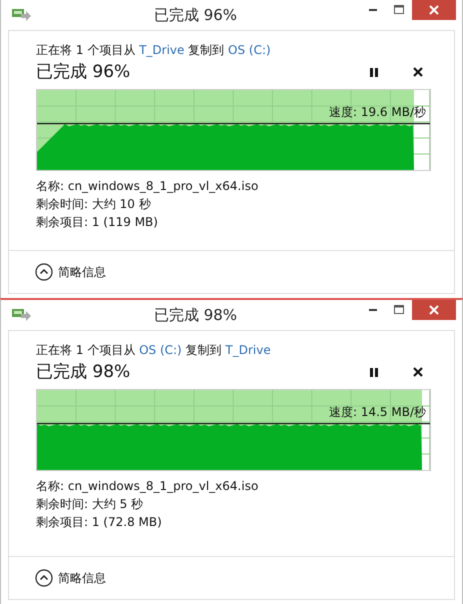  What do you see at coordinates (99, 522) in the screenshot?
I see `detail-text: 剩余项目: 1 (72.8 MB)` at bounding box center [99, 522].